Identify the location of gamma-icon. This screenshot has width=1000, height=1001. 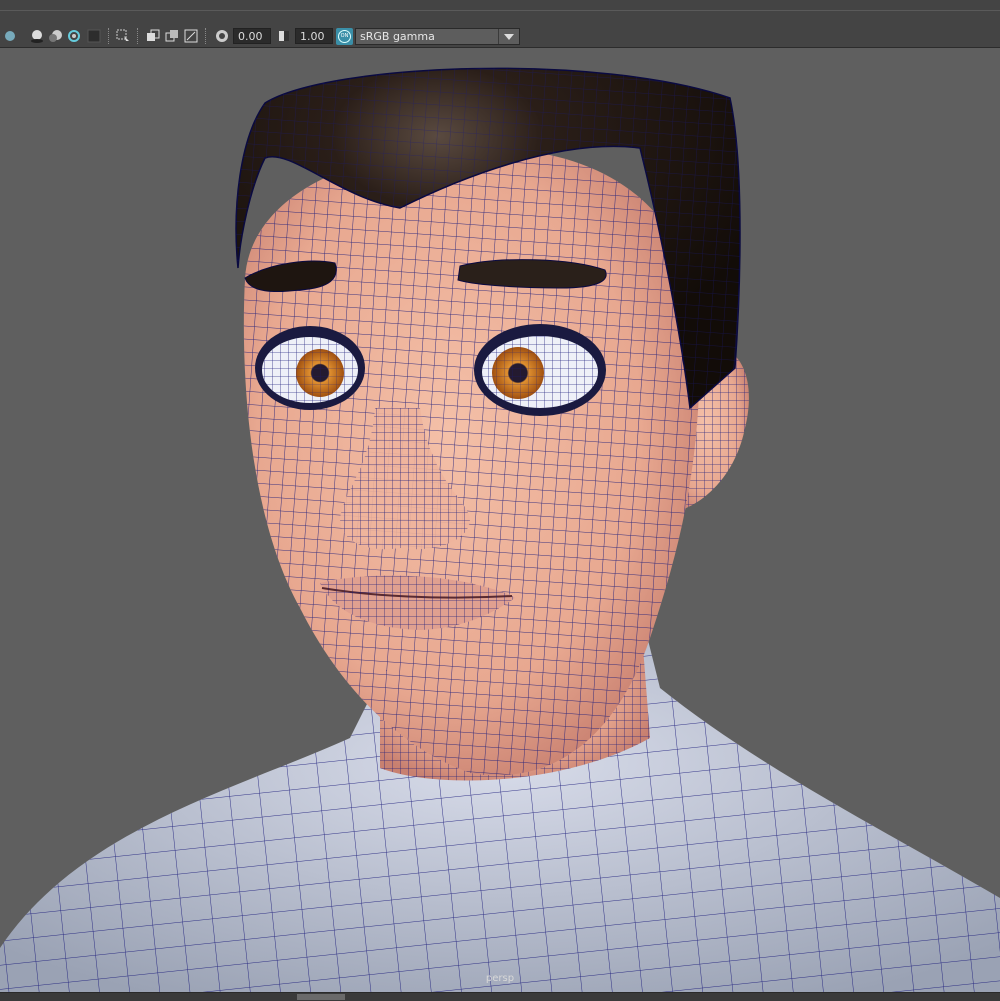
(284, 36).